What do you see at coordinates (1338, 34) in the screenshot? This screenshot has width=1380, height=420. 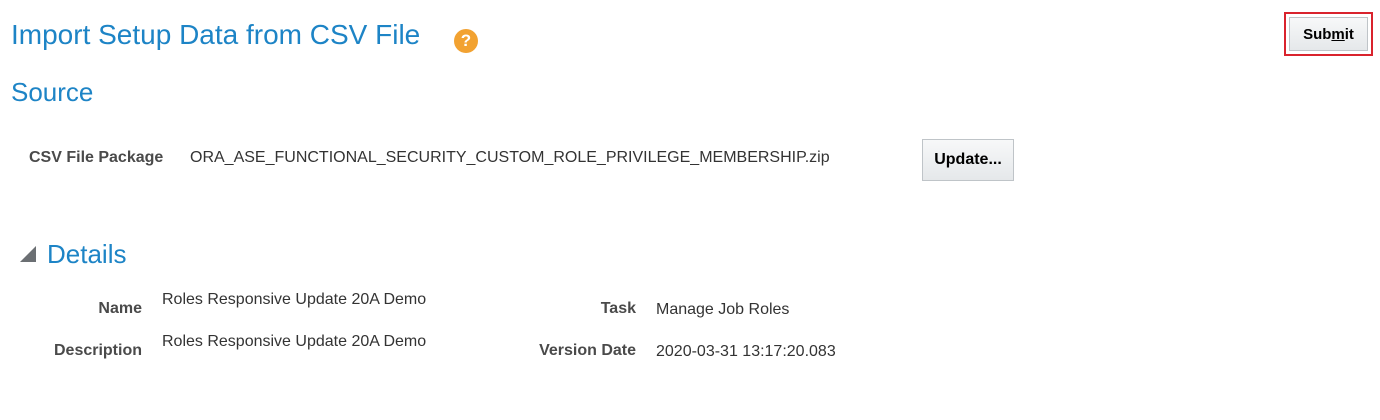 I see `submit-label-mnemonic: m` at bounding box center [1338, 34].